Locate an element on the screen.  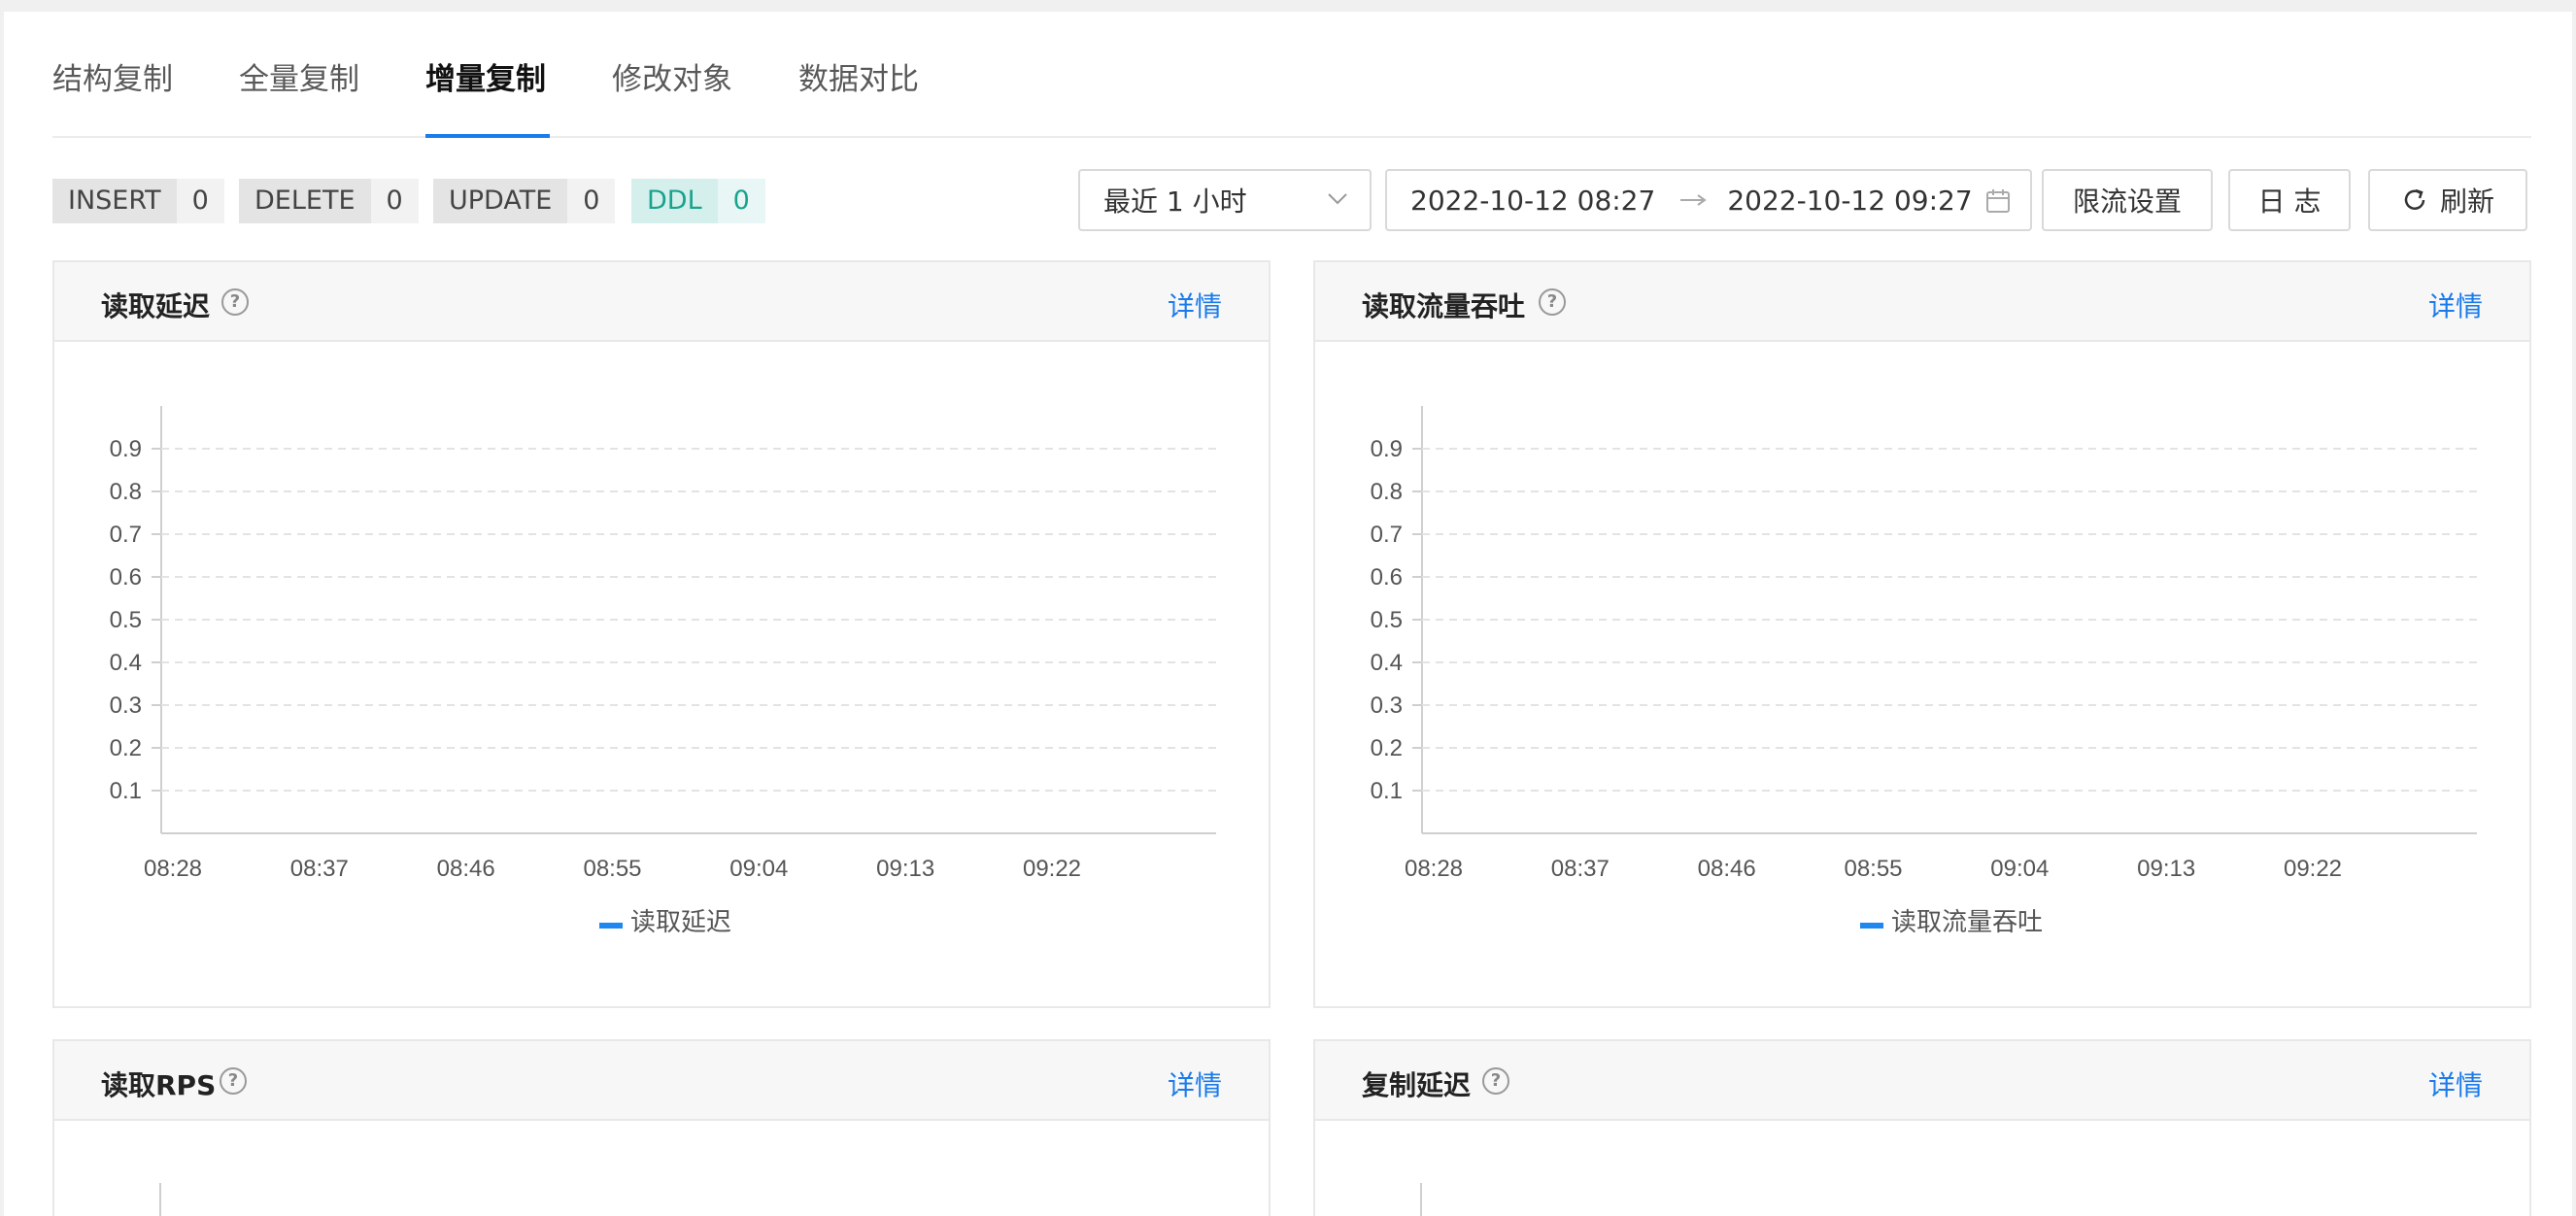
read-rps-panel: 读取RPS ? 详情 is located at coordinates (661, 1127).